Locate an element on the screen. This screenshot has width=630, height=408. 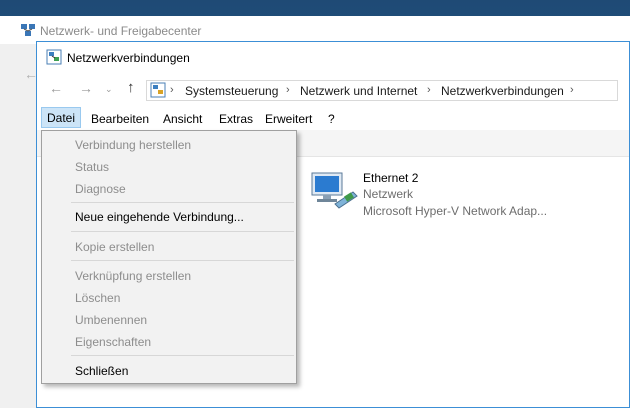
menuitem-diagnose: Diagnose is located at coordinates (100, 189).